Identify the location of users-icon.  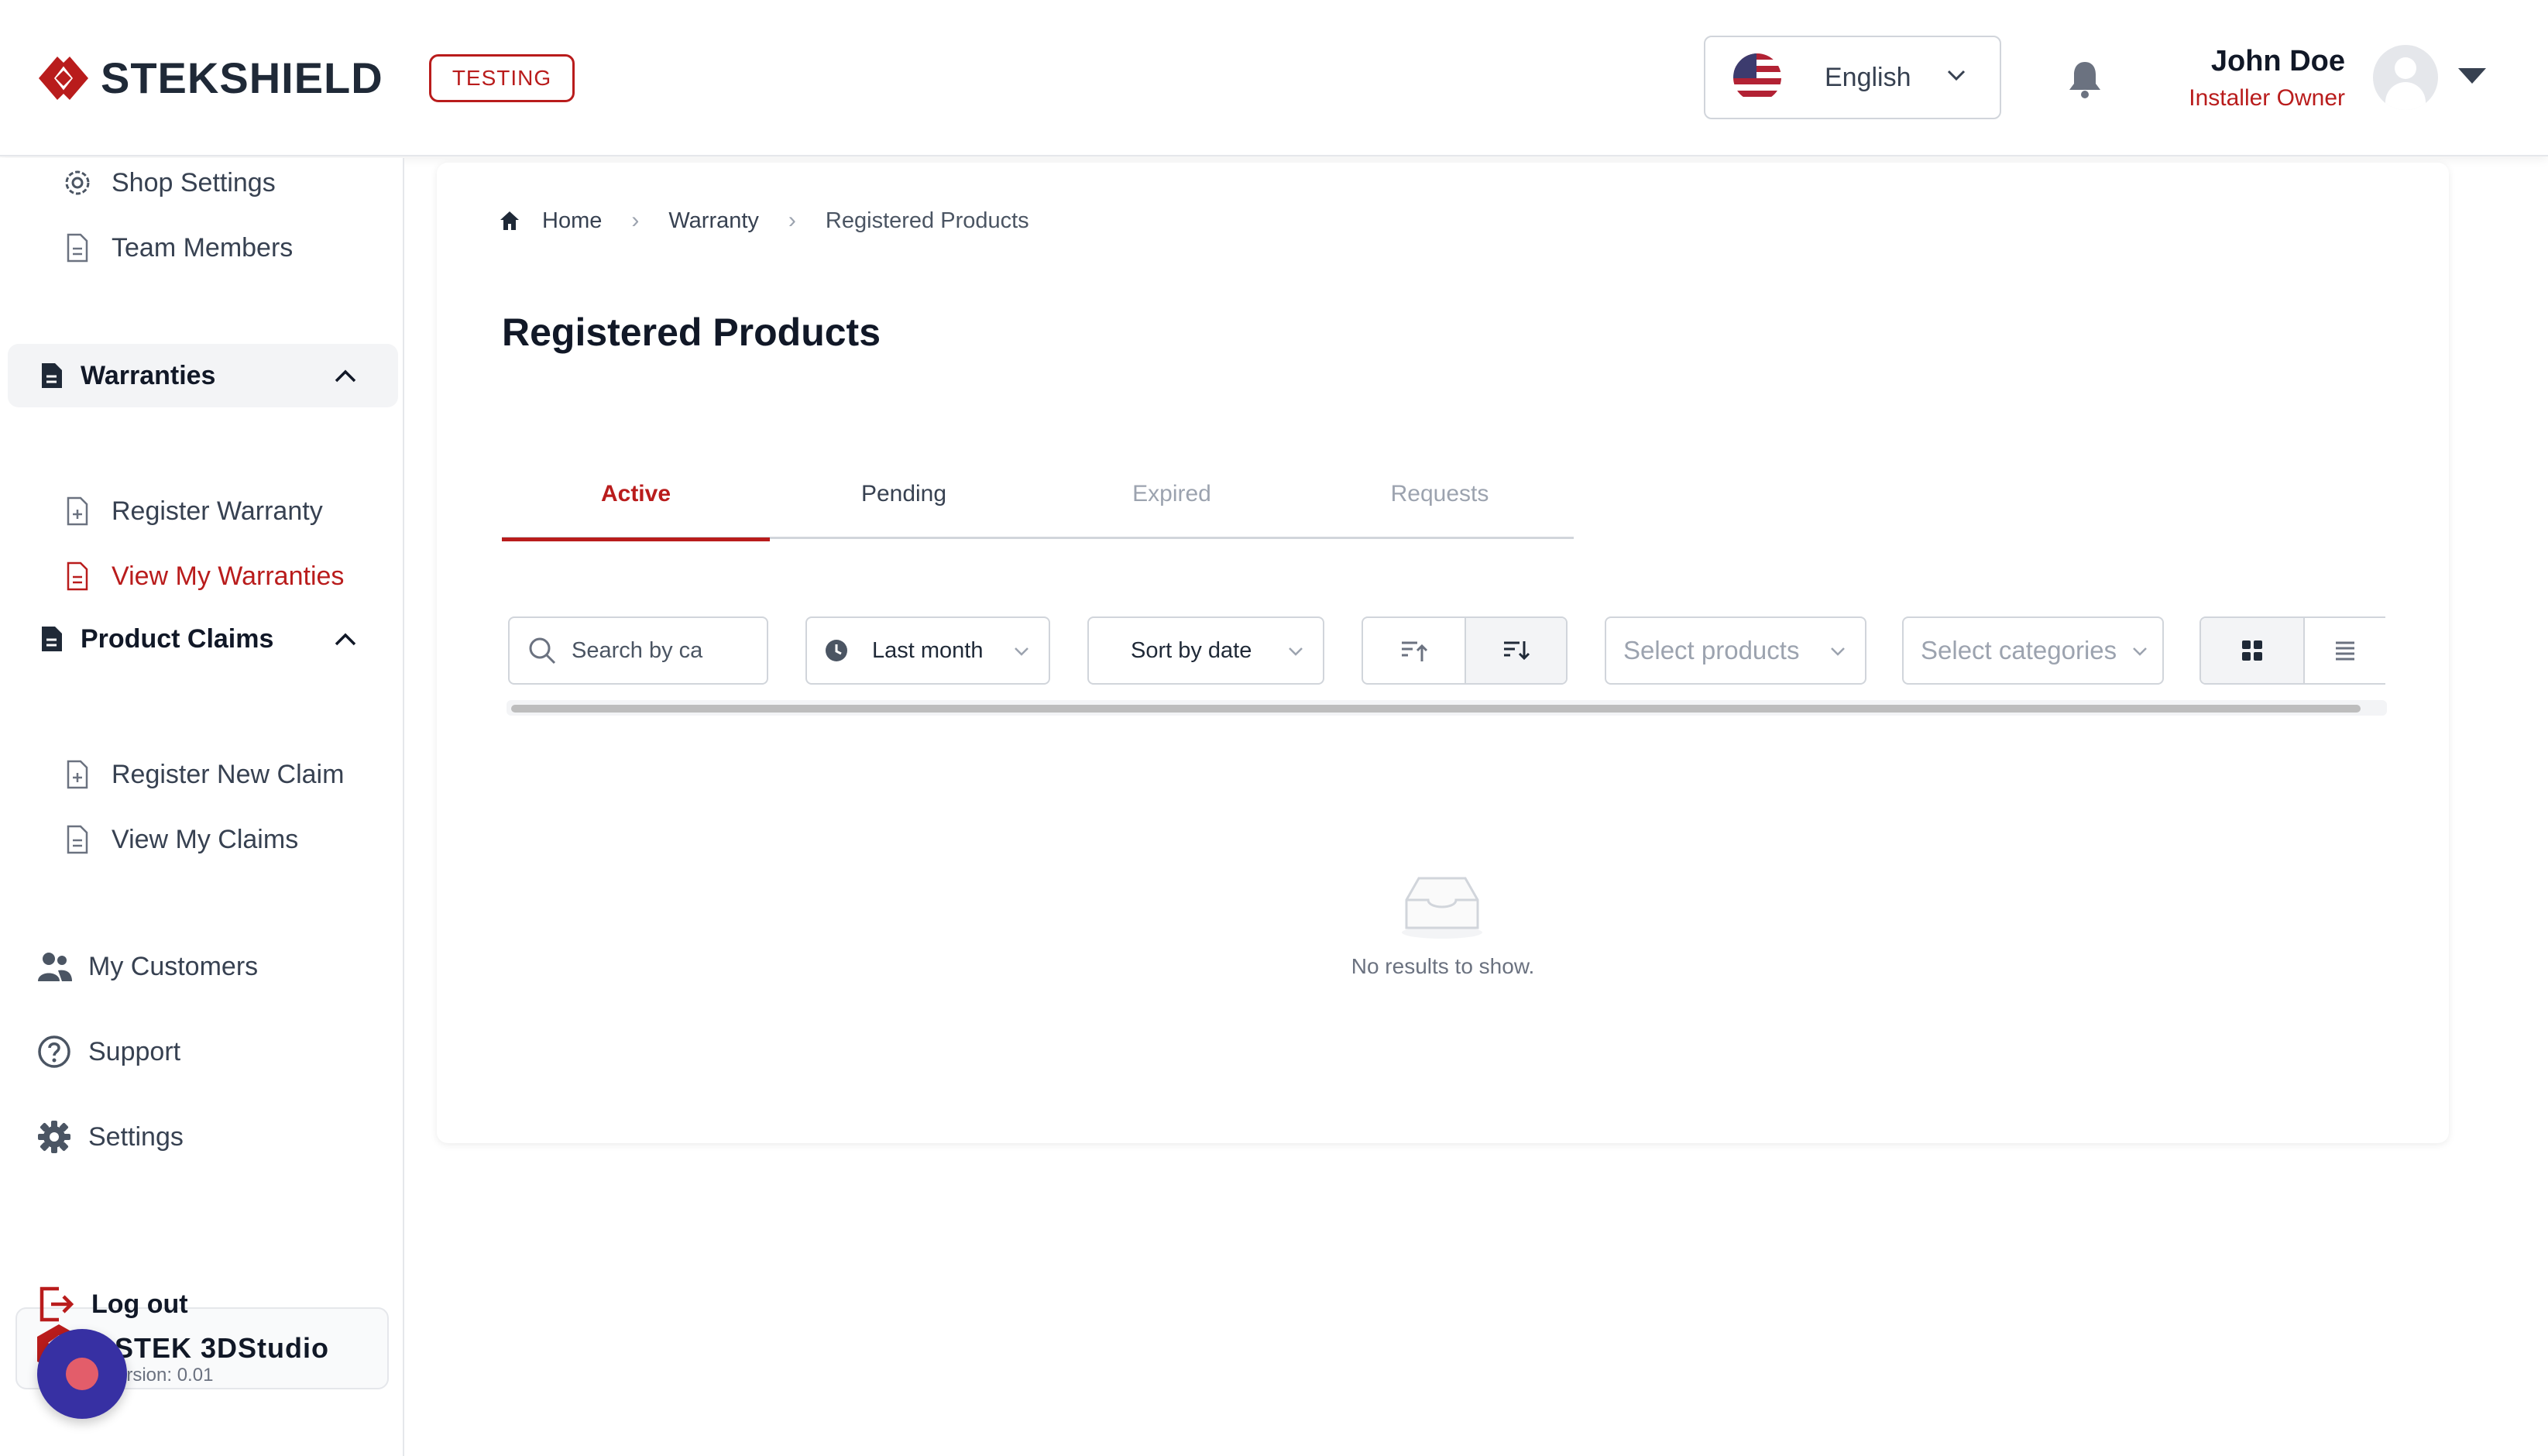
(54, 966).